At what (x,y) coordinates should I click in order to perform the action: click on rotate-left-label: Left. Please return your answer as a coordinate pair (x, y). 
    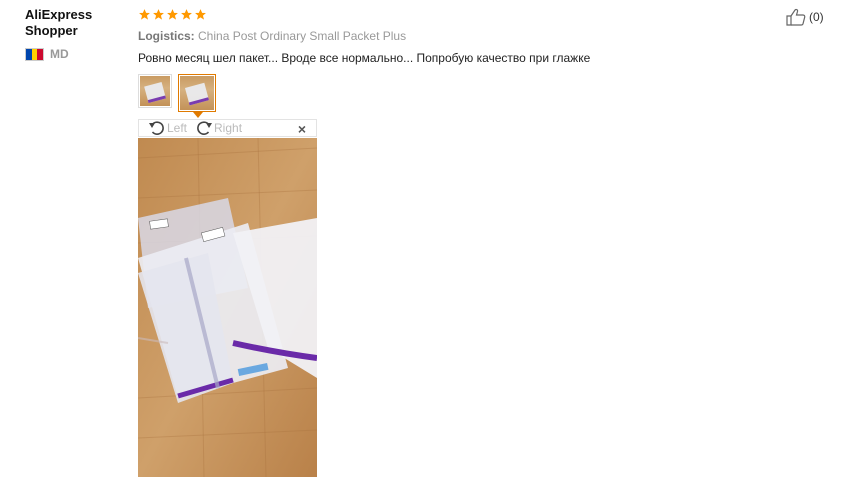
    Looking at the image, I should click on (177, 128).